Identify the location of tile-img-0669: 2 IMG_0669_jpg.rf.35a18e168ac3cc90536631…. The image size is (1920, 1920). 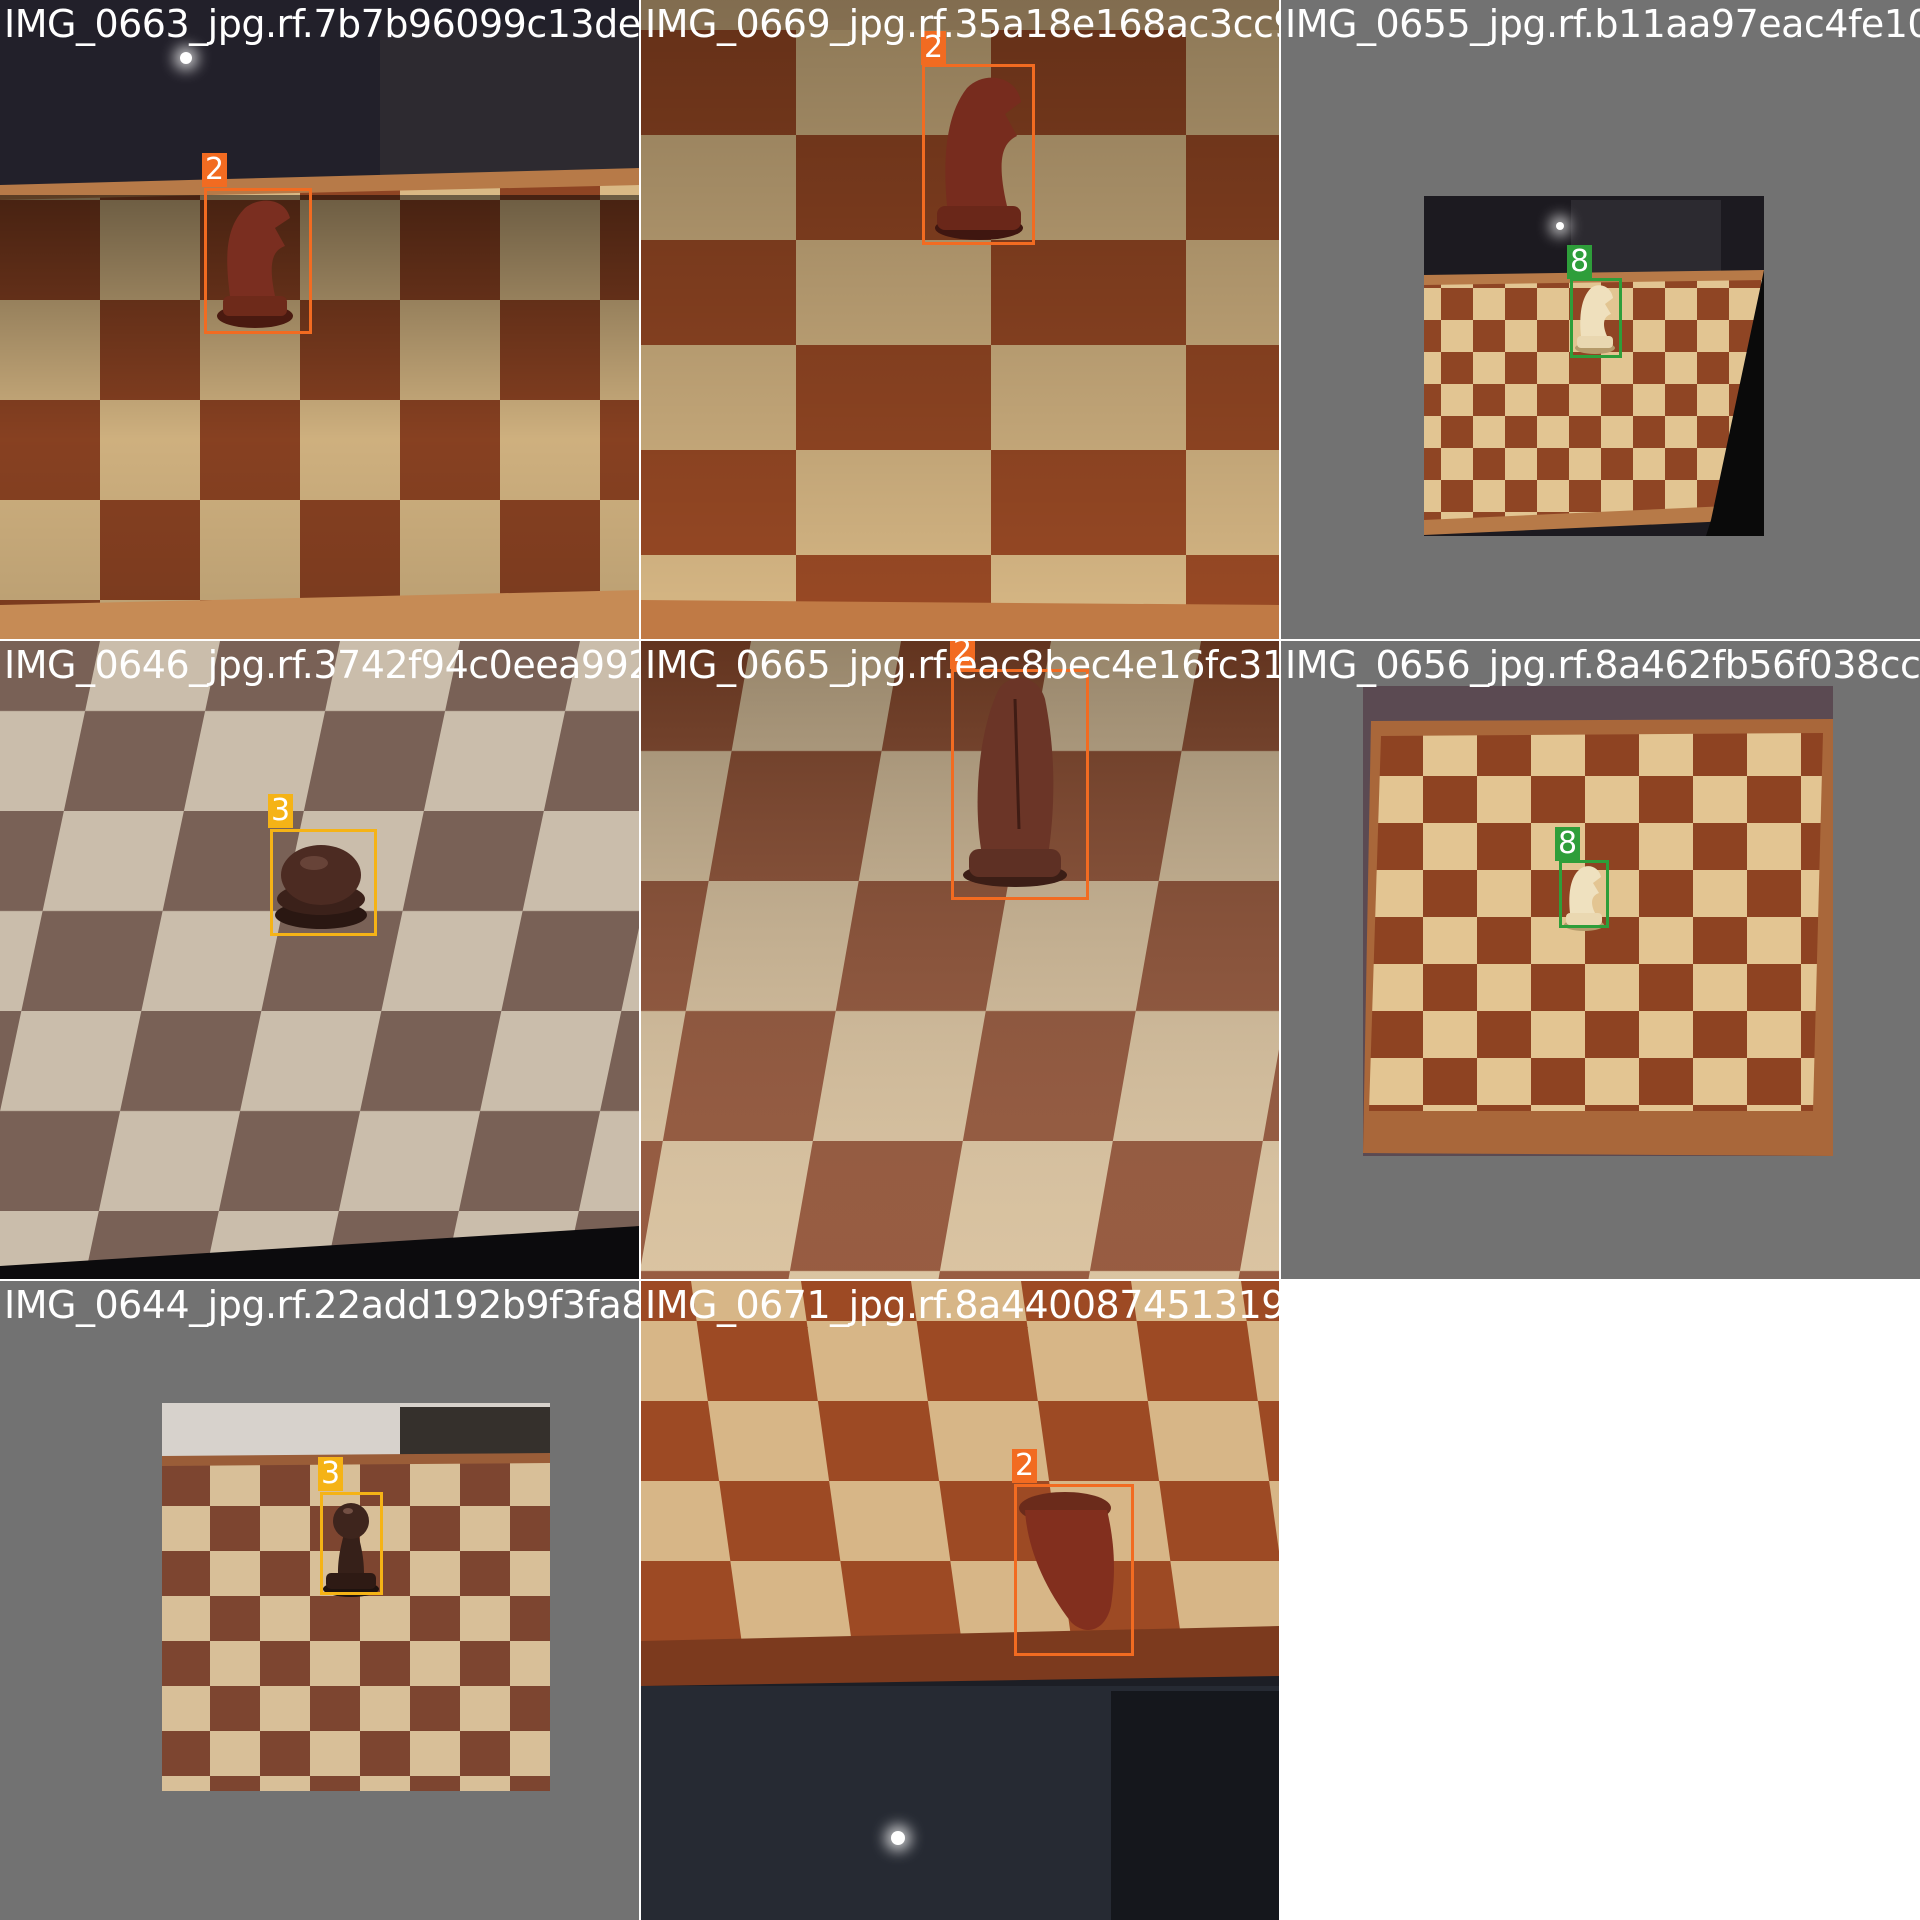
(960, 319).